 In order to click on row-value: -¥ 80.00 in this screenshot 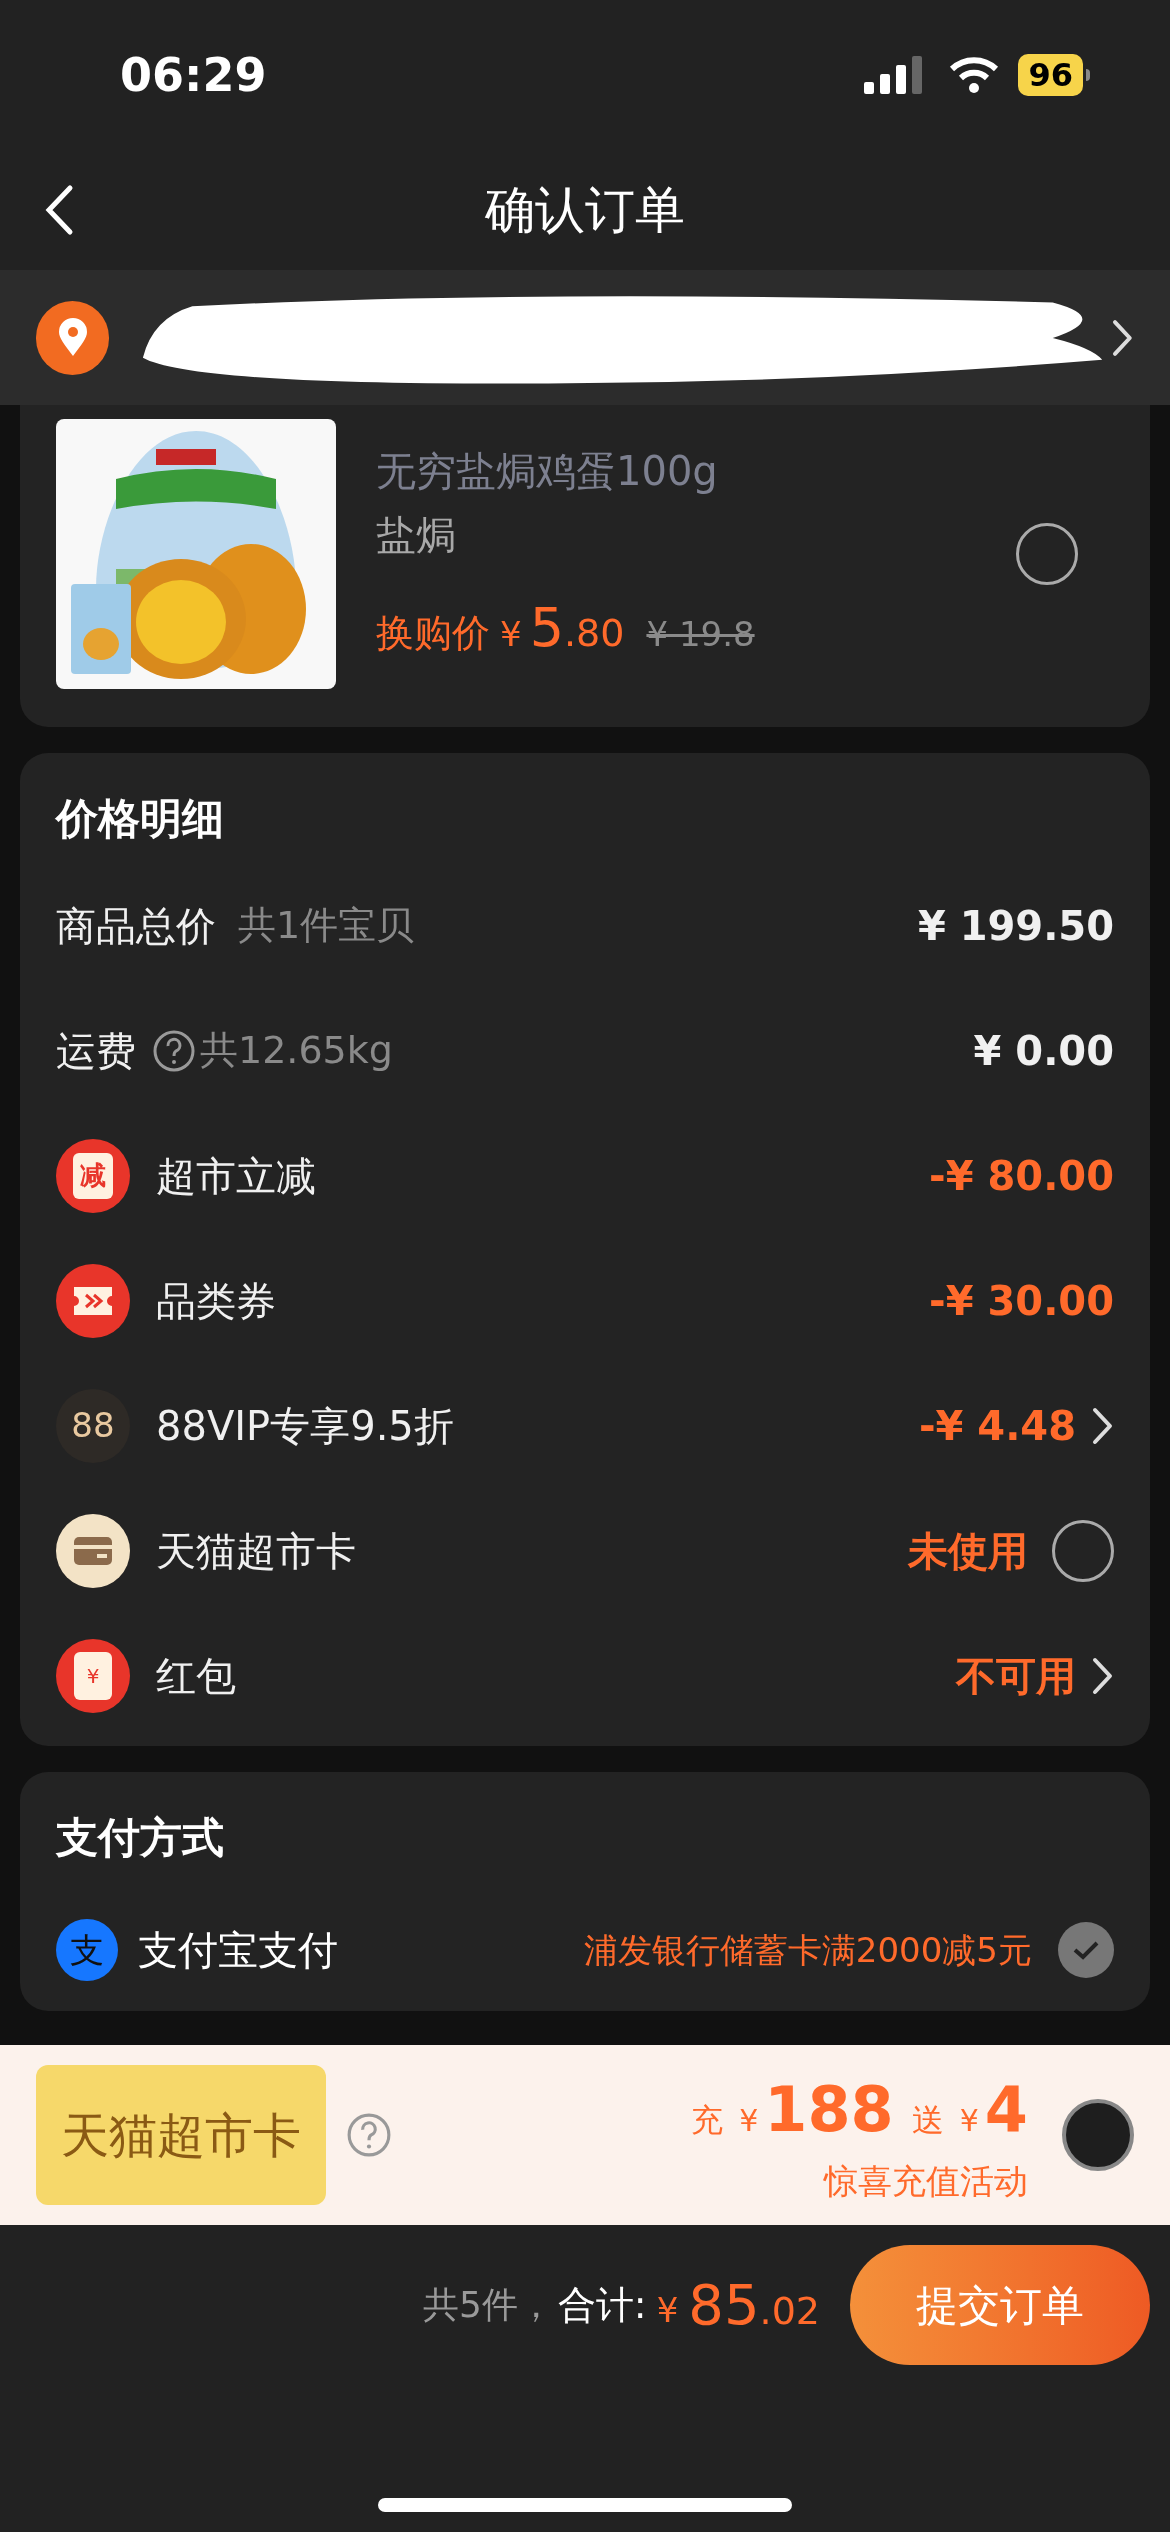, I will do `click(1021, 1176)`.